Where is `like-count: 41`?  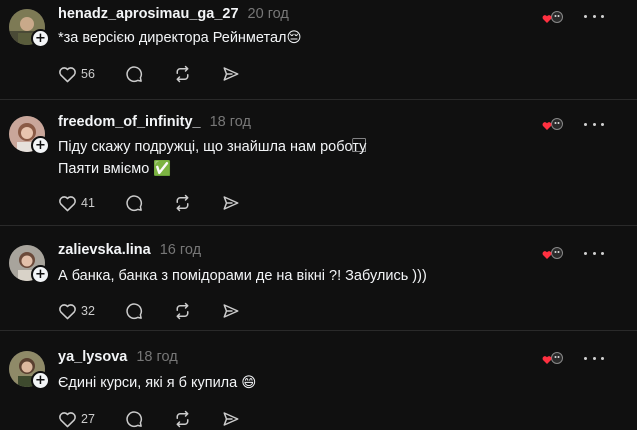
like-count: 41 is located at coordinates (88, 203).